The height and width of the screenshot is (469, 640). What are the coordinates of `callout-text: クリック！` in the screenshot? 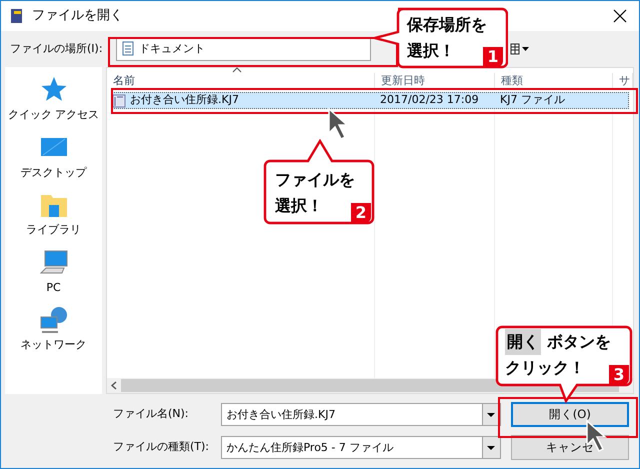 It's located at (545, 368).